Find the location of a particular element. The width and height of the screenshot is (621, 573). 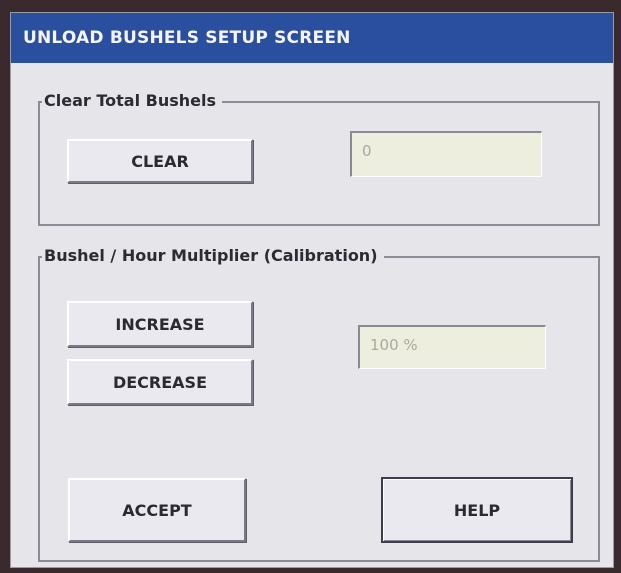

clear-button: CLEAR is located at coordinates (160, 161).